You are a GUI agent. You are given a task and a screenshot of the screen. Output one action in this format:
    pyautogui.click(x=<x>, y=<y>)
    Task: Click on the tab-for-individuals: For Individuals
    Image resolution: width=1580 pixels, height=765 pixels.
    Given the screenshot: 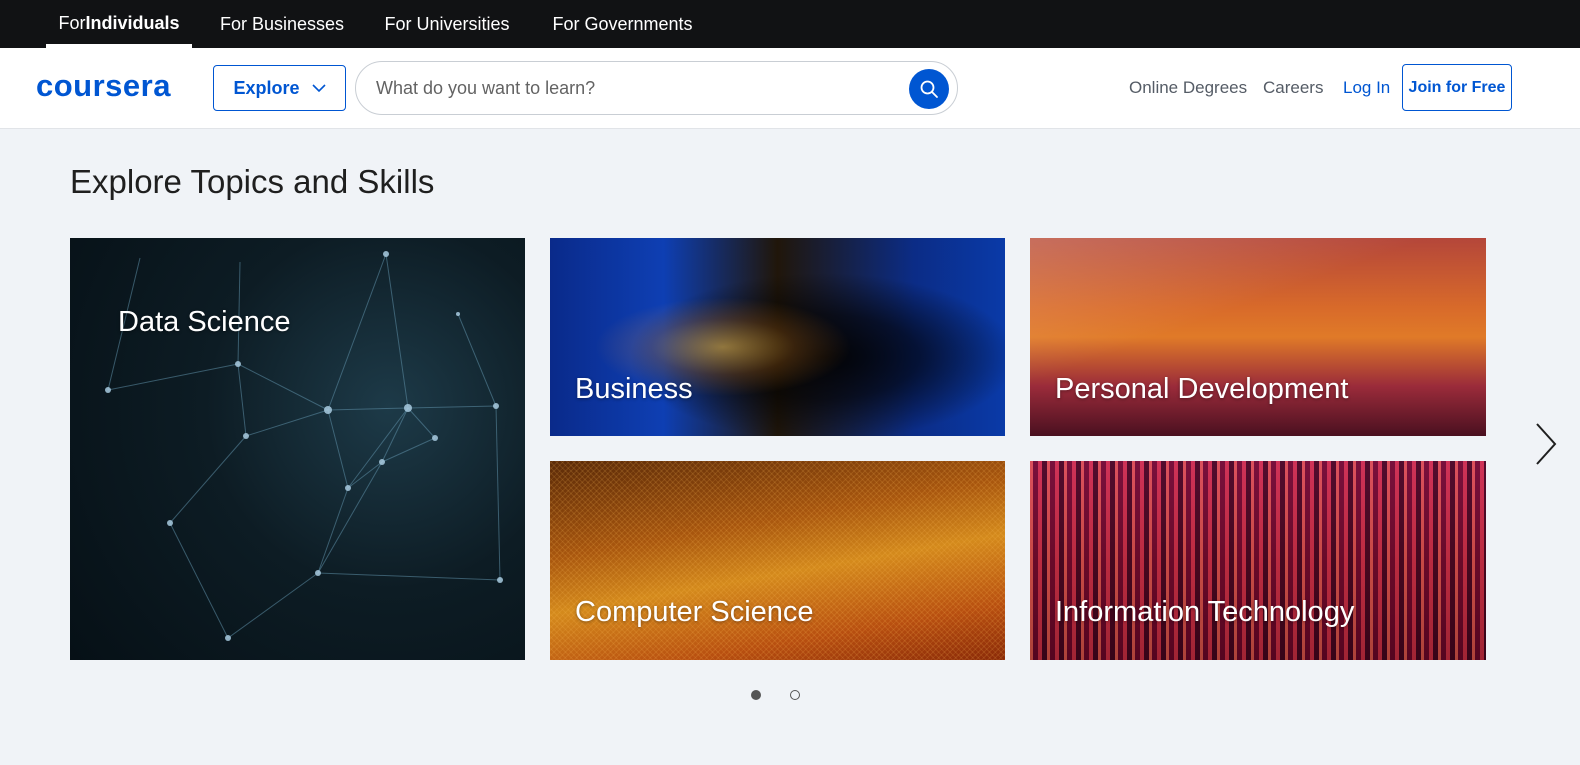 What is the action you would take?
    pyautogui.click(x=119, y=24)
    